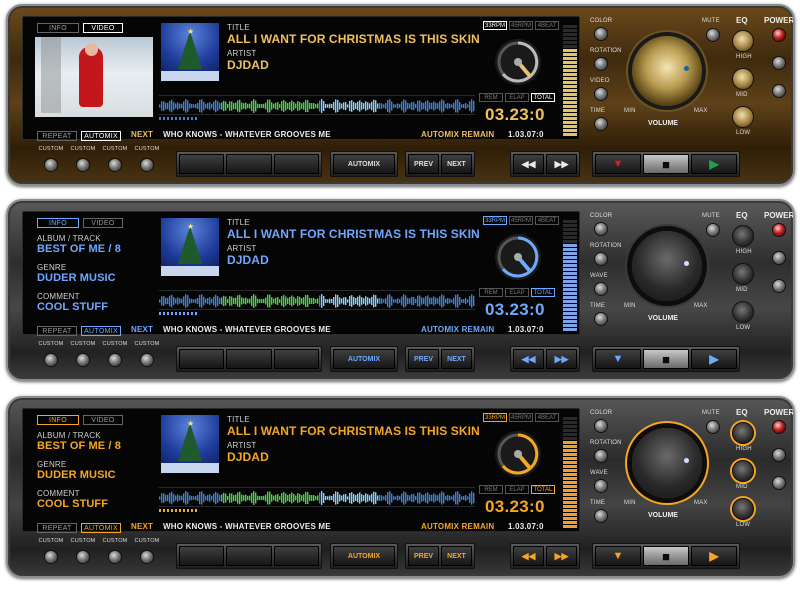 The image size is (800, 590). Describe the element at coordinates (601, 94) in the screenshot. I see `side-knob-video` at that location.